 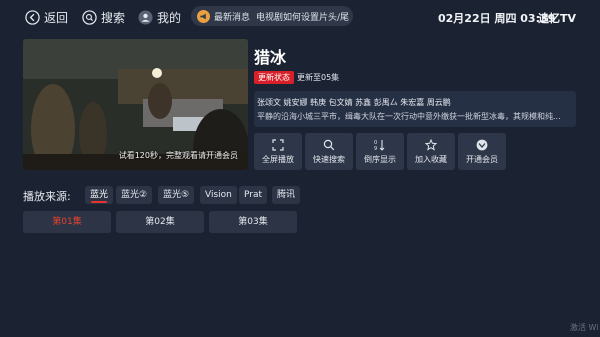 What do you see at coordinates (354, 102) in the screenshot?
I see `cast-list: 张颂文 姚安娜 韩庚 包文婧 苏鑫 彭禺厶 朱宏嘉 周云鹏` at bounding box center [354, 102].